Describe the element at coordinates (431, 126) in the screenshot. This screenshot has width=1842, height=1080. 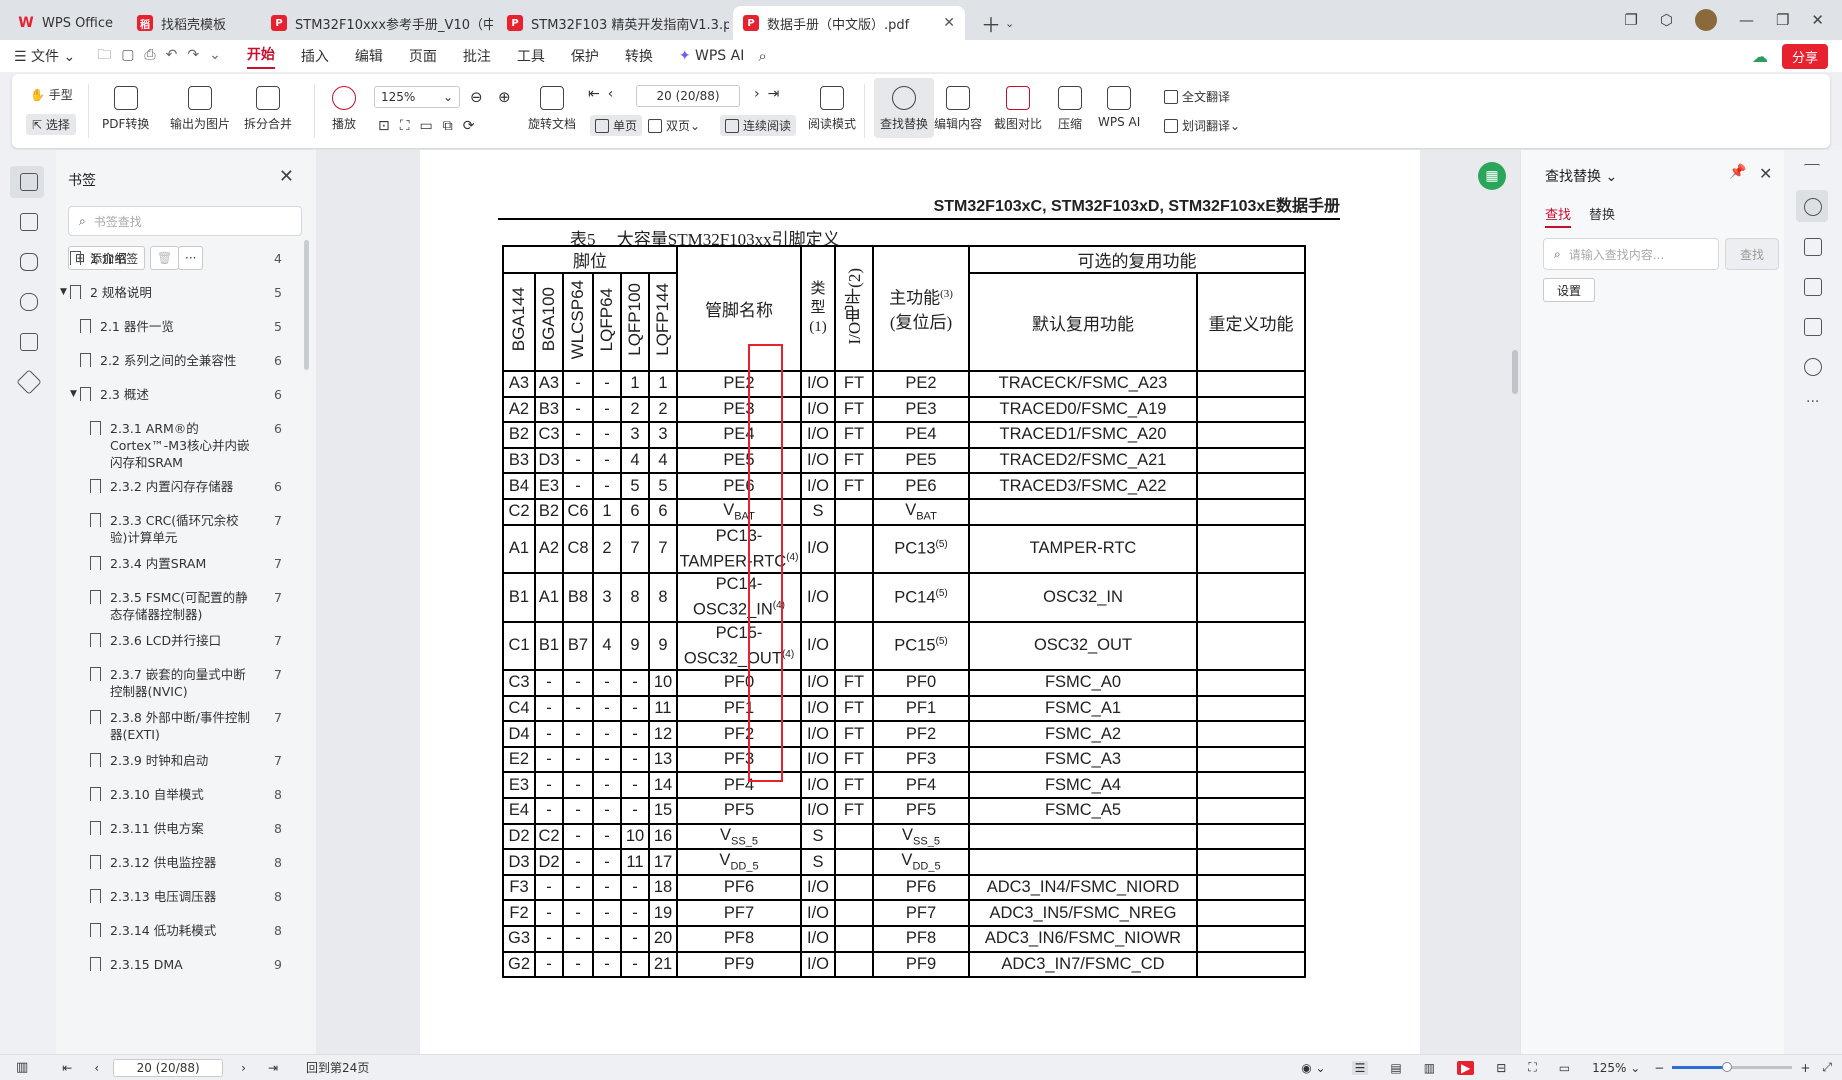
I see `view-fit-buttons: ⊡⛶▭⧉⟳` at that location.